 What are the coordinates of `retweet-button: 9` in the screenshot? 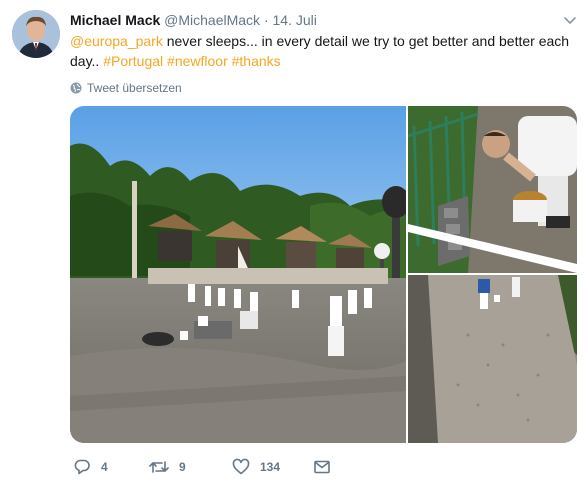 It's located at (167, 467).